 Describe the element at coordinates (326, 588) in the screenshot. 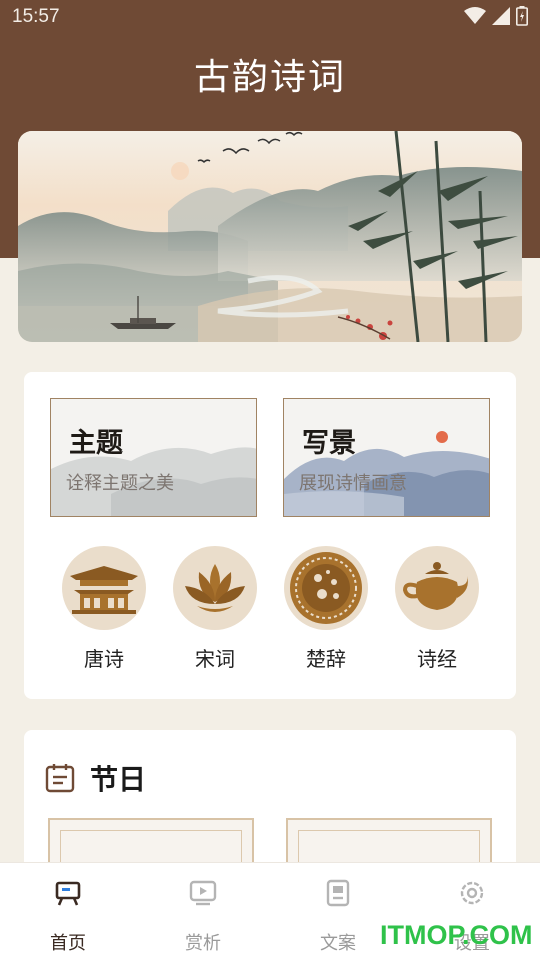

I see `mooncake-icon` at that location.